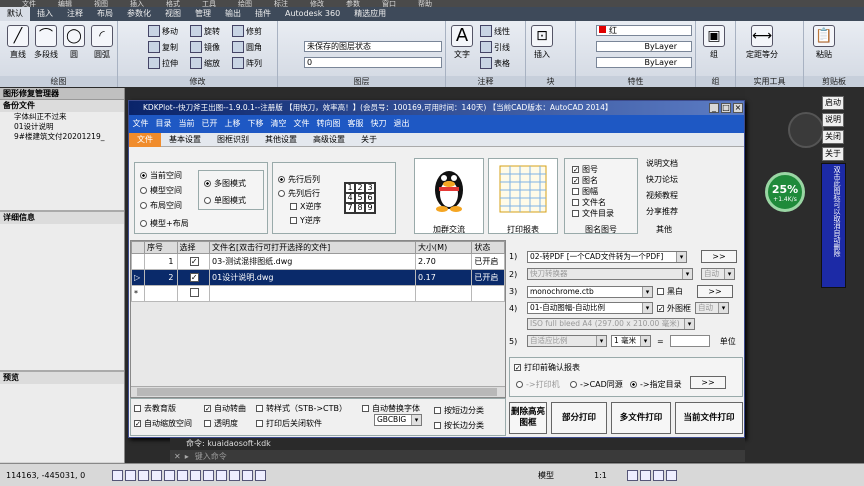  What do you see at coordinates (163, 31) in the screenshot?
I see `move-button: 移动` at bounding box center [163, 31].